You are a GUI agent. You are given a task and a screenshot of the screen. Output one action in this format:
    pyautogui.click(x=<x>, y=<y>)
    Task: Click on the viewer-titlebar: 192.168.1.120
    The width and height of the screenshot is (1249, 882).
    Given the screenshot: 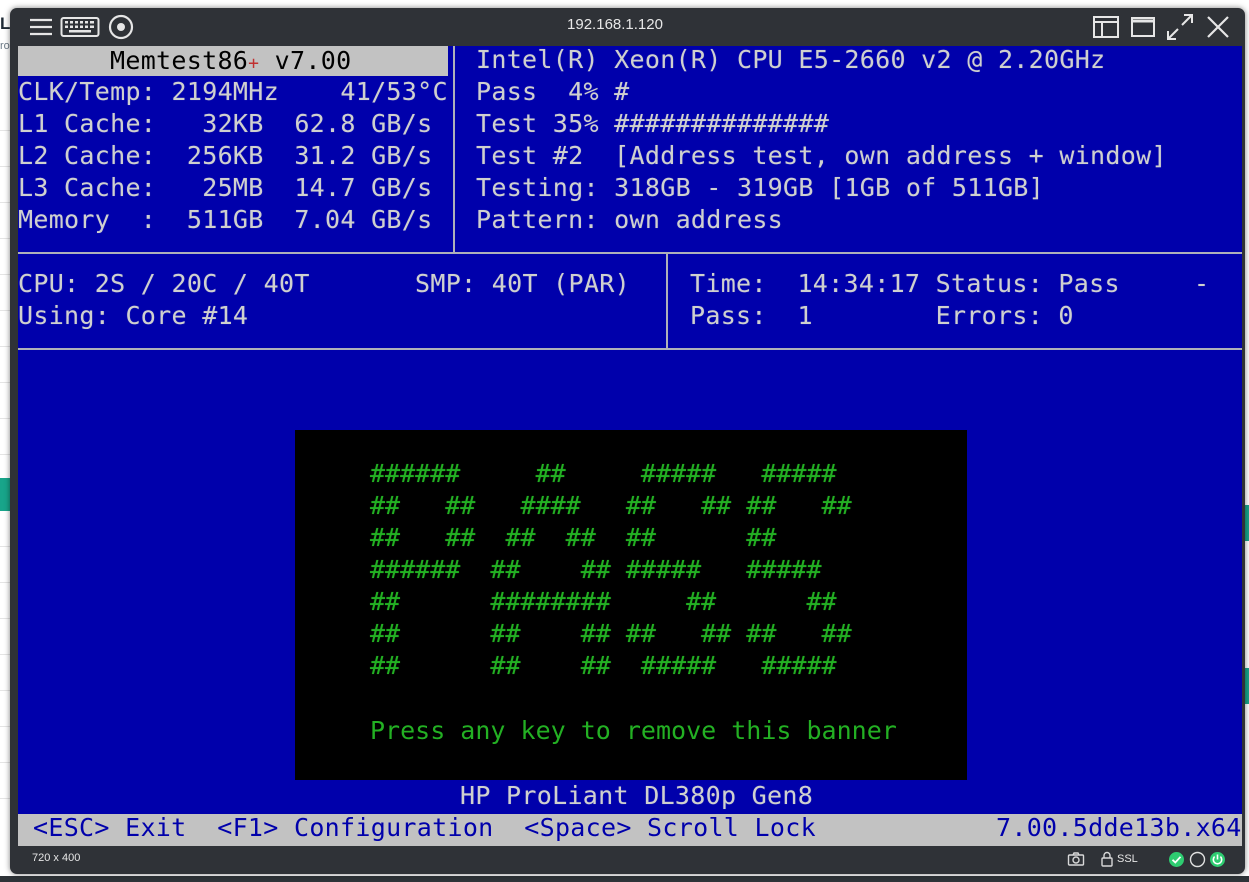 What is the action you would take?
    pyautogui.click(x=627, y=27)
    